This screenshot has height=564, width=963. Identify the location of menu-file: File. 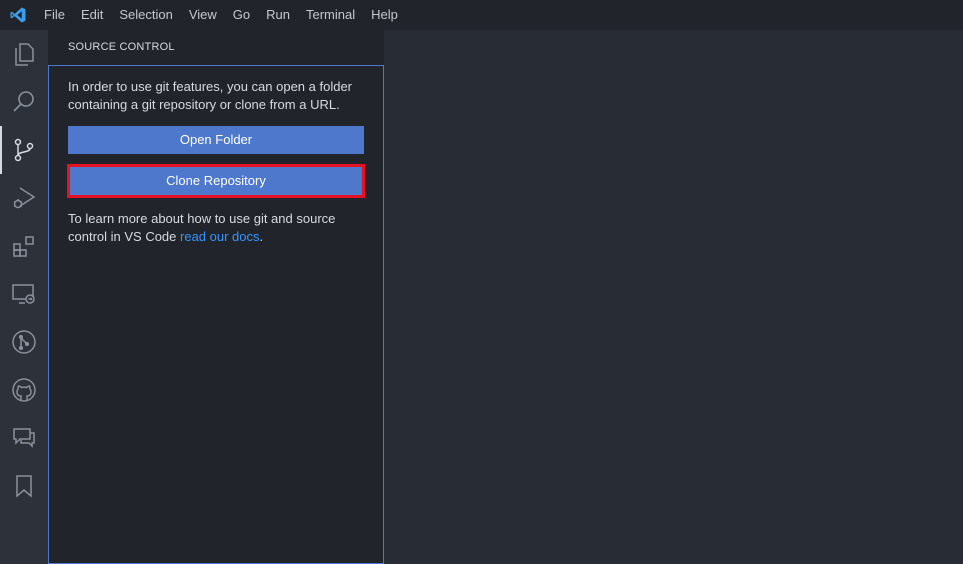
(54, 15).